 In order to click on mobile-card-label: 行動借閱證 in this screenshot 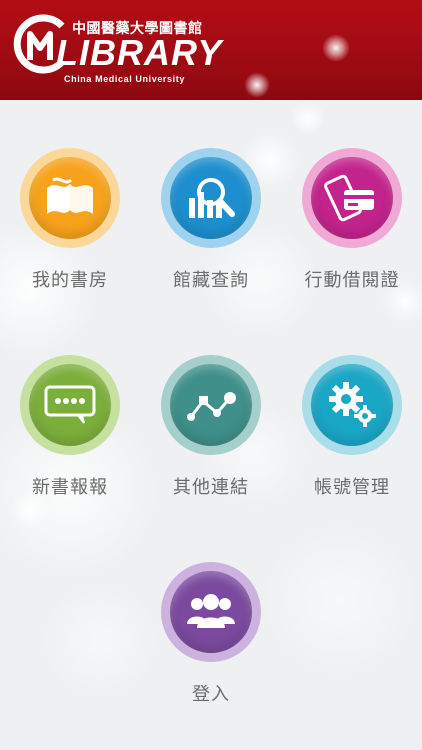, I will do `click(352, 280)`.